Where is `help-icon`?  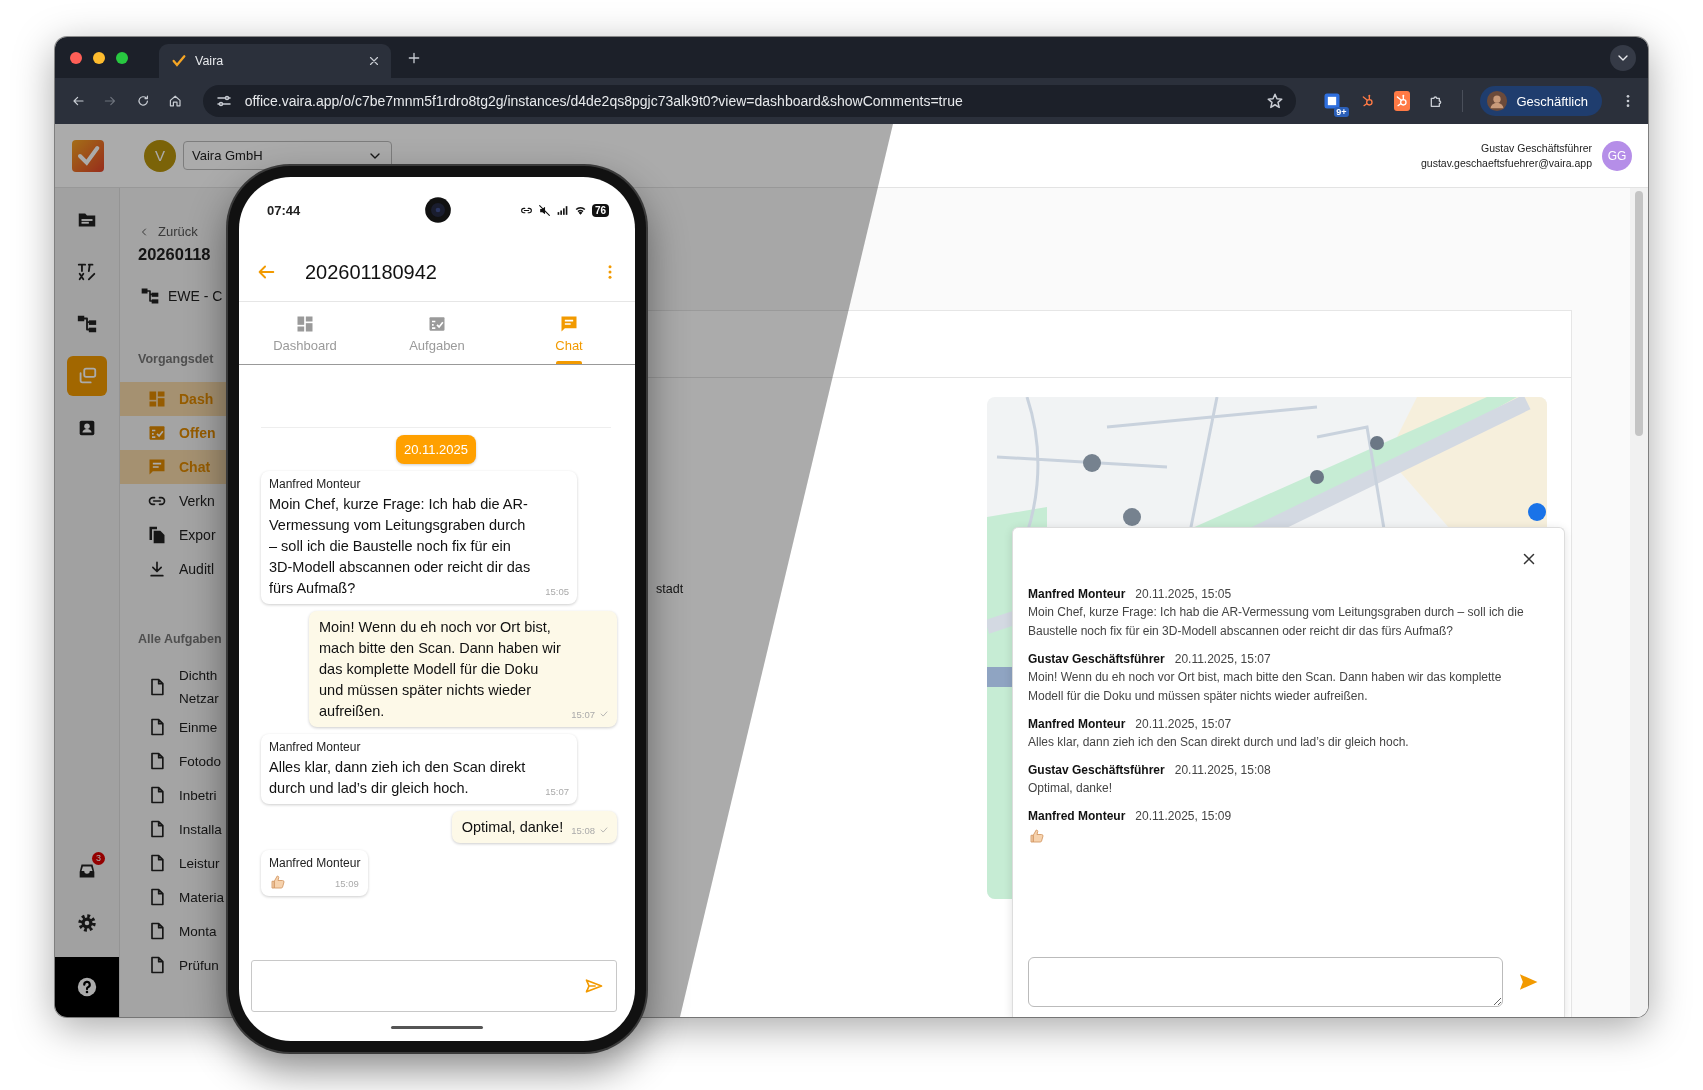 help-icon is located at coordinates (87, 987).